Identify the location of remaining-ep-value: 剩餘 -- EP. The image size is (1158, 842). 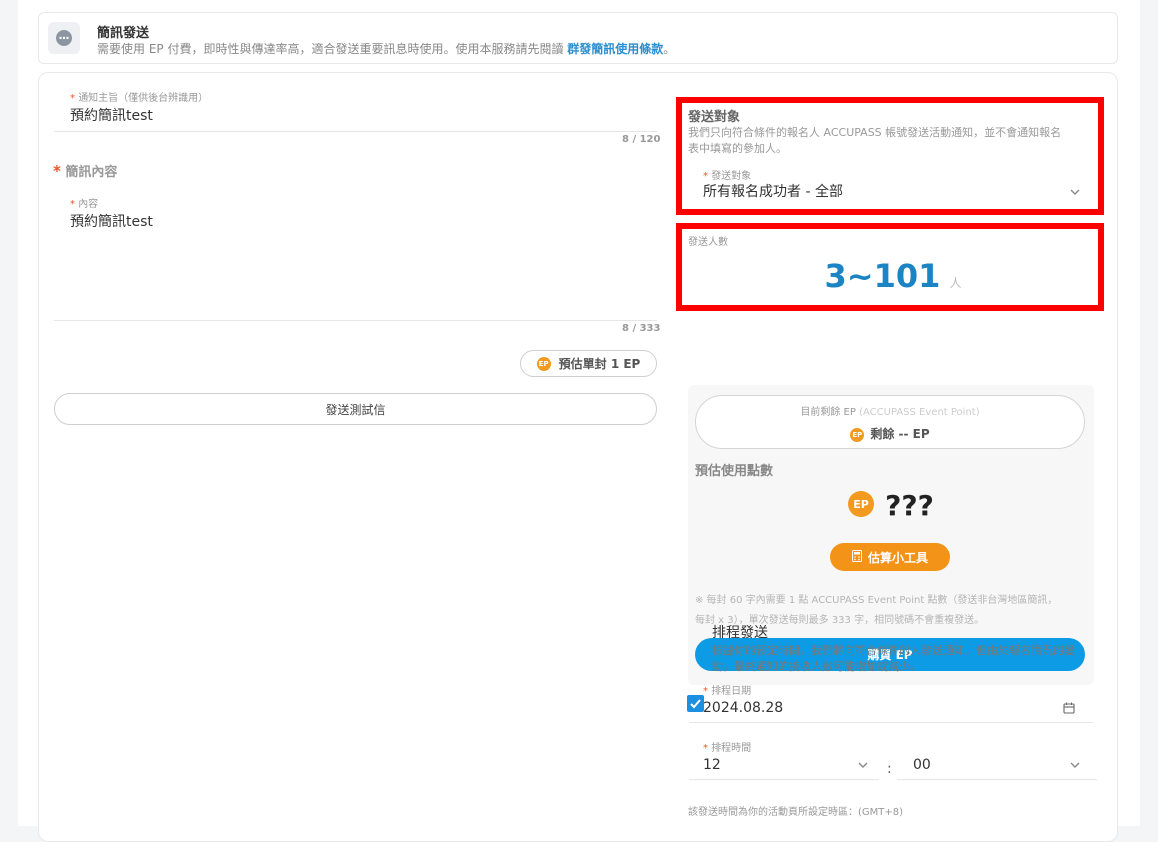
(900, 434).